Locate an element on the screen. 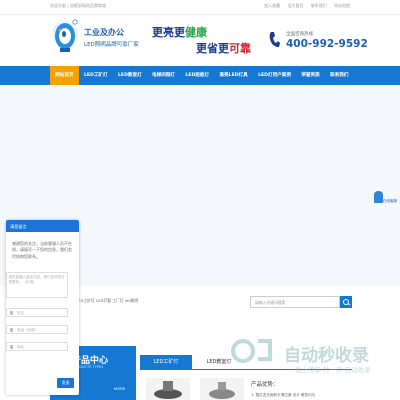  nav-item-2: LED教室灯 is located at coordinates (130, 75).